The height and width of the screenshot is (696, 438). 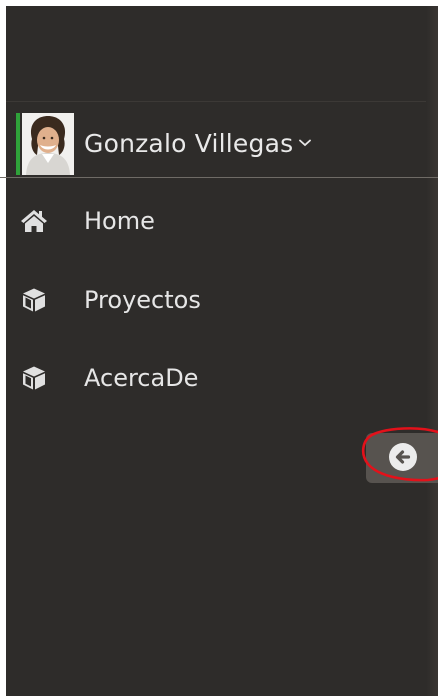 I want to click on home-icon, so click(x=34, y=221).